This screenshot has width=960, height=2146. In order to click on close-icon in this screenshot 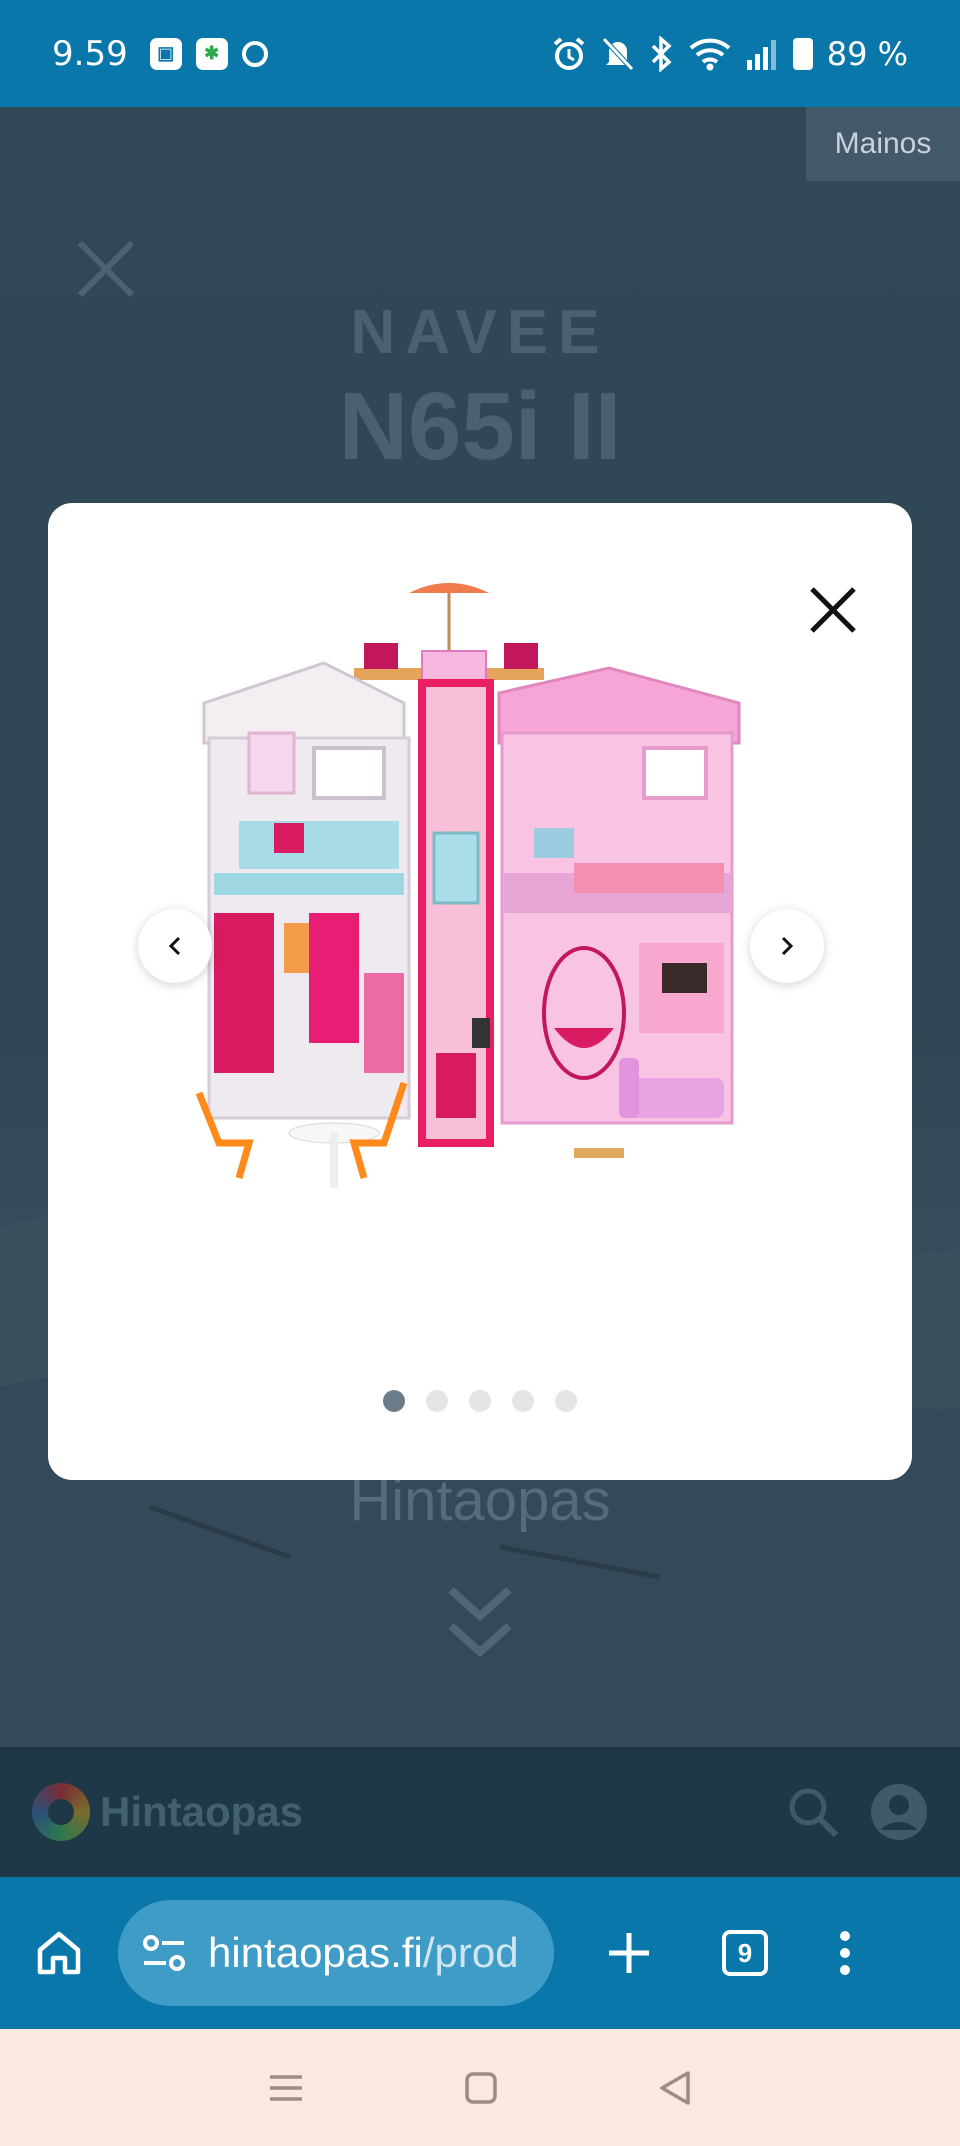, I will do `click(833, 610)`.